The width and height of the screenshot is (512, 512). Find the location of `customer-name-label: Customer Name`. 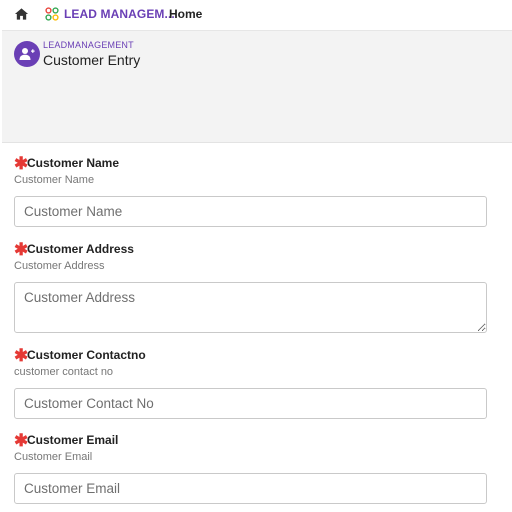

customer-name-label: Customer Name is located at coordinates (73, 163).